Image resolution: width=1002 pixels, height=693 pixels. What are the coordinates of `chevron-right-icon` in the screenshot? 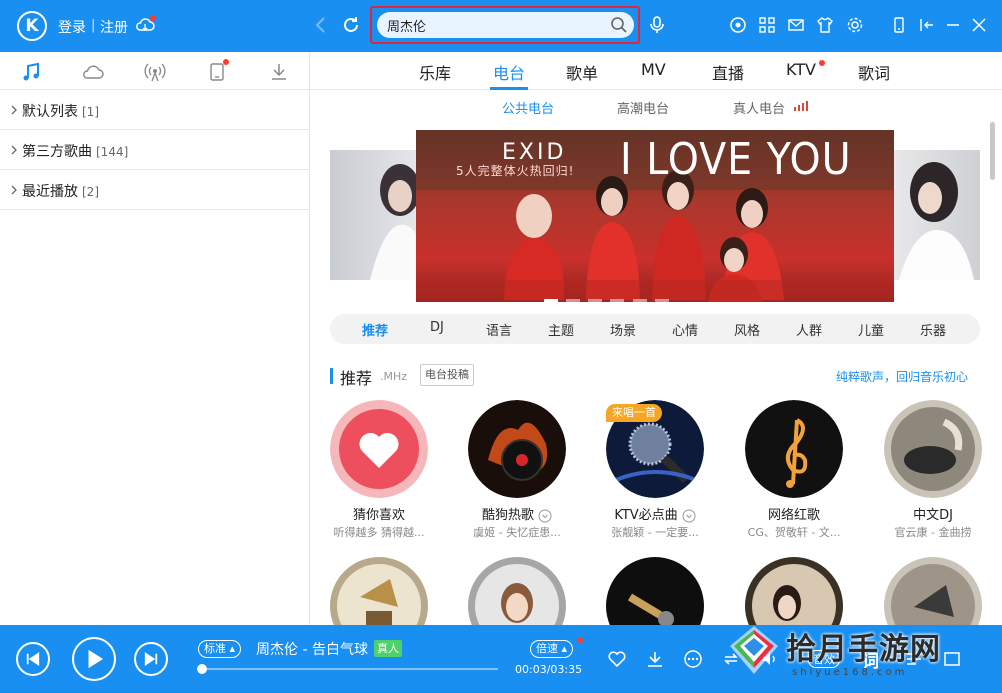 It's located at (14, 150).